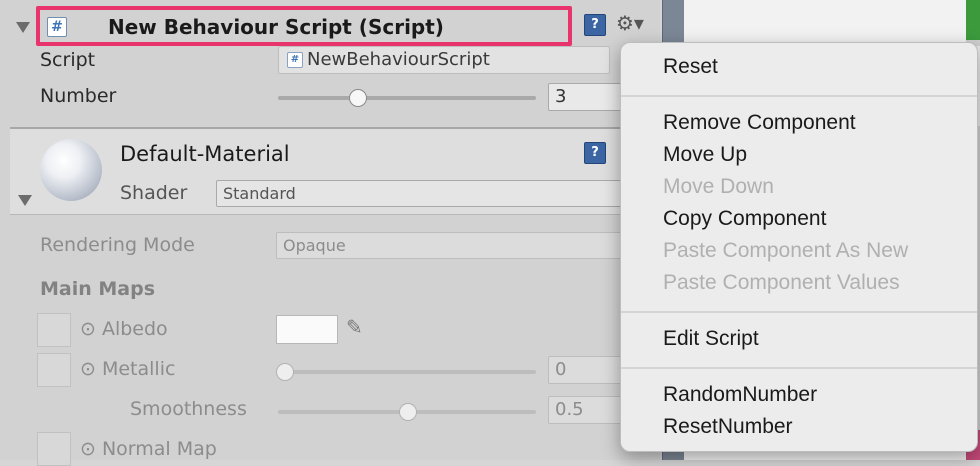  Describe the element at coordinates (569, 409) in the screenshot. I see `smoothness-value: 0.5` at that location.